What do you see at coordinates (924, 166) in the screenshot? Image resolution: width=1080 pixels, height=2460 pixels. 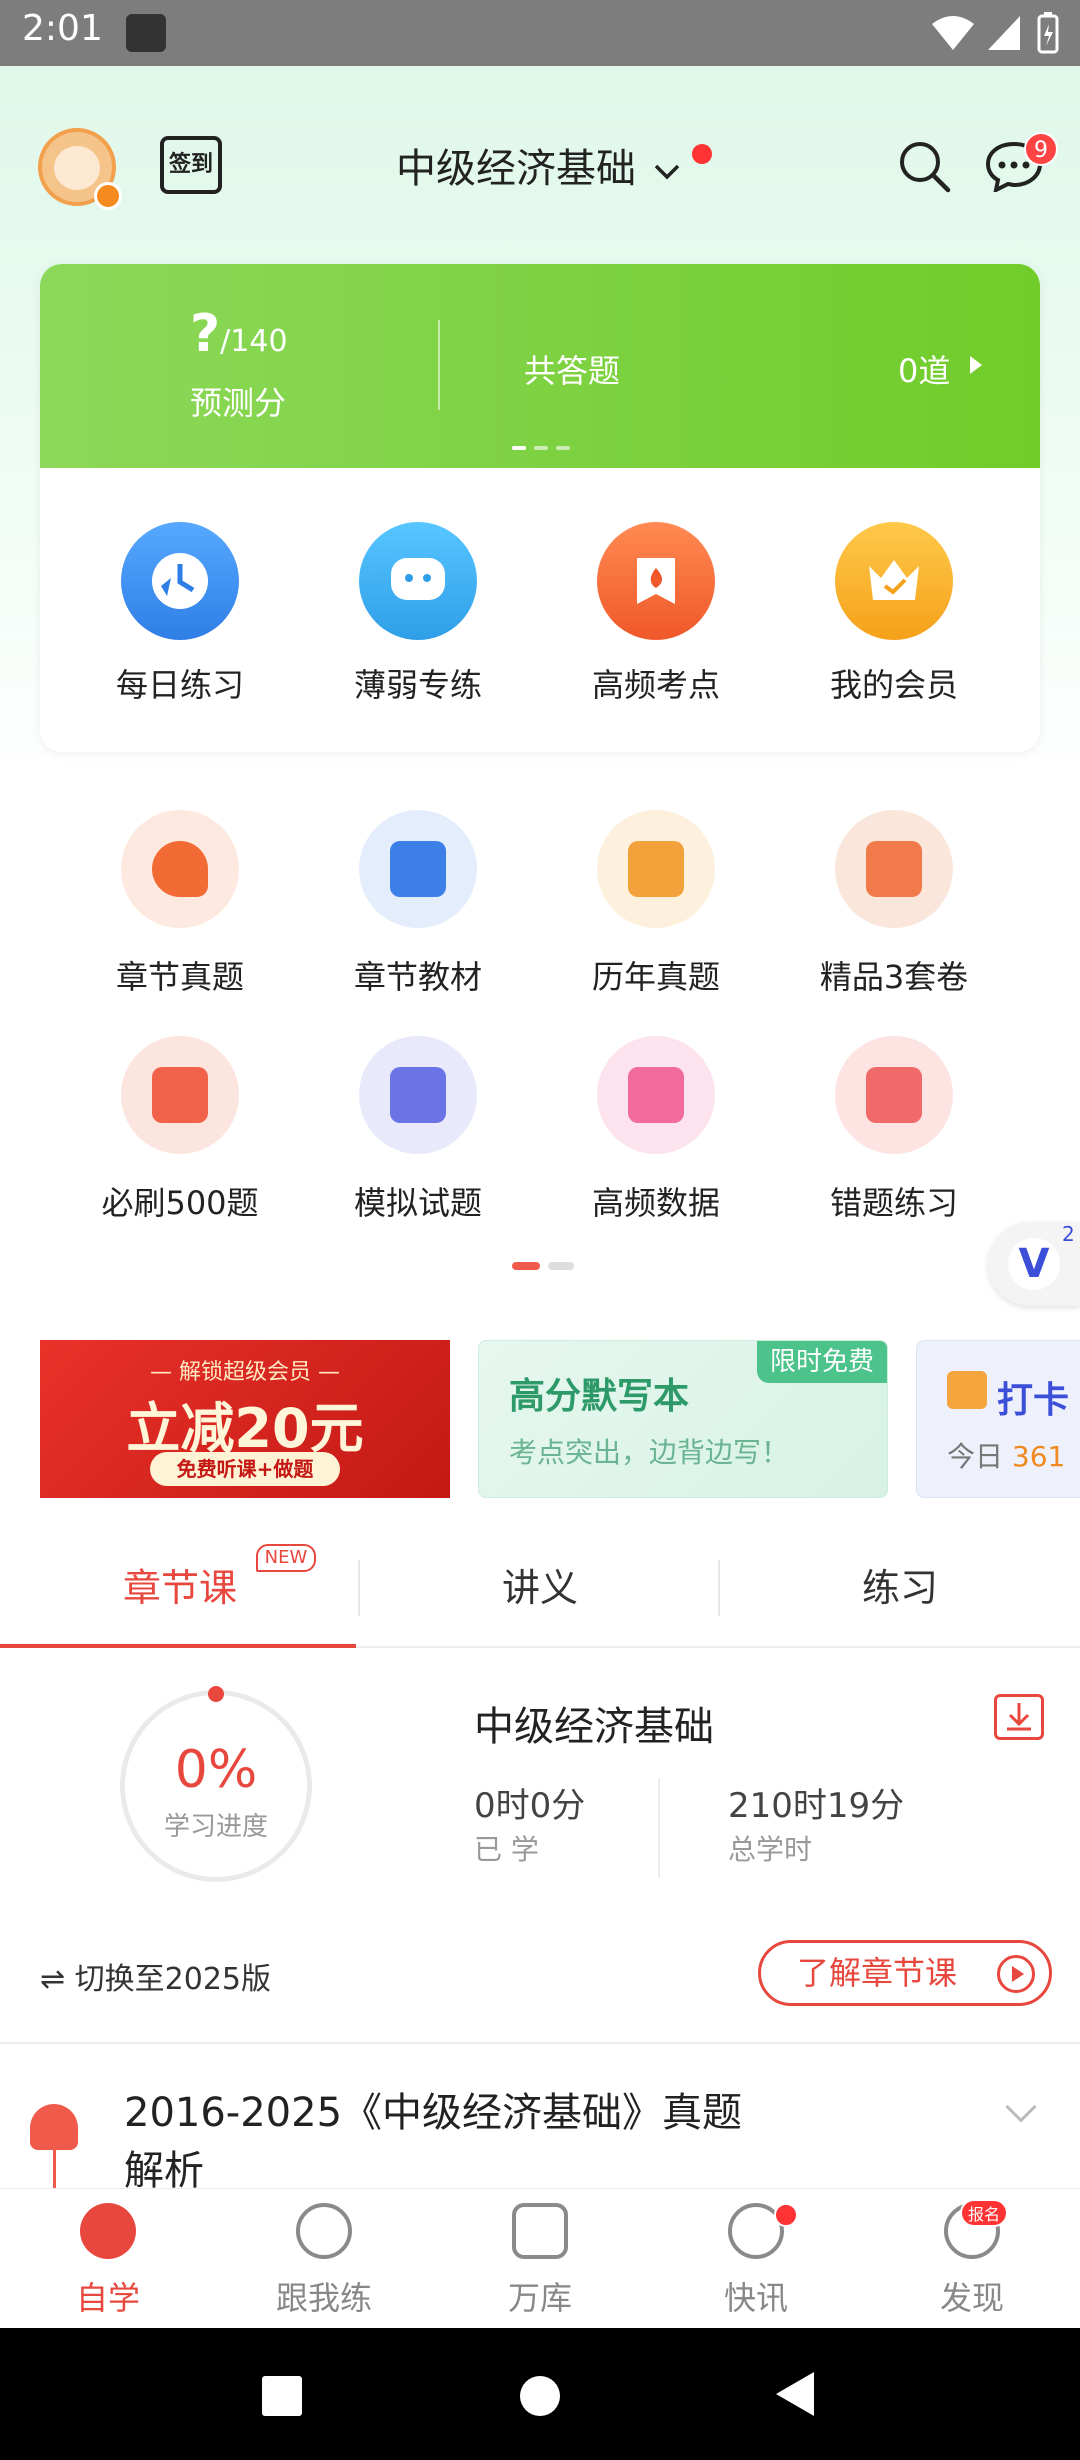 I see `search-icon` at bounding box center [924, 166].